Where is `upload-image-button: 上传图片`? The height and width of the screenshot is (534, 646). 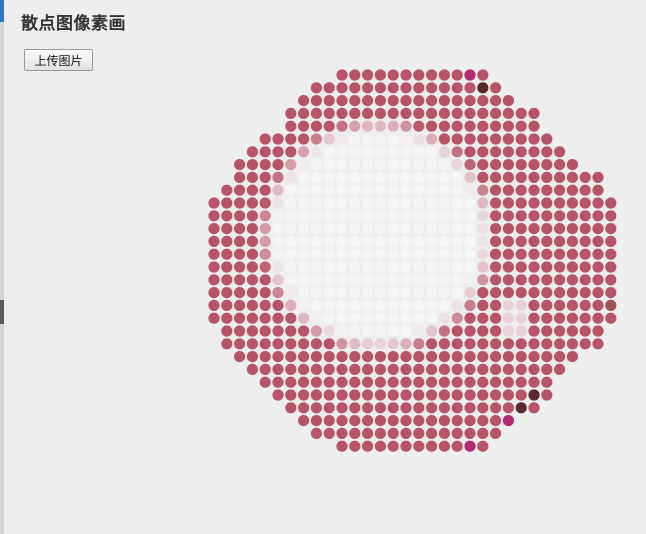 upload-image-button: 上传图片 is located at coordinates (58, 60).